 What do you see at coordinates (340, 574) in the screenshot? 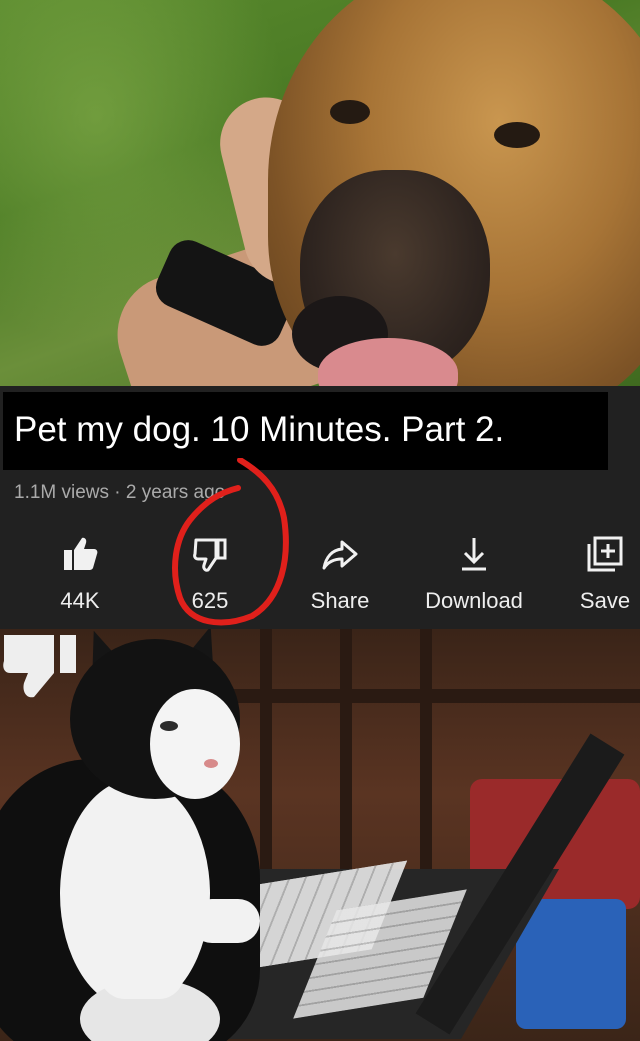
I see `share-button: Share` at bounding box center [340, 574].